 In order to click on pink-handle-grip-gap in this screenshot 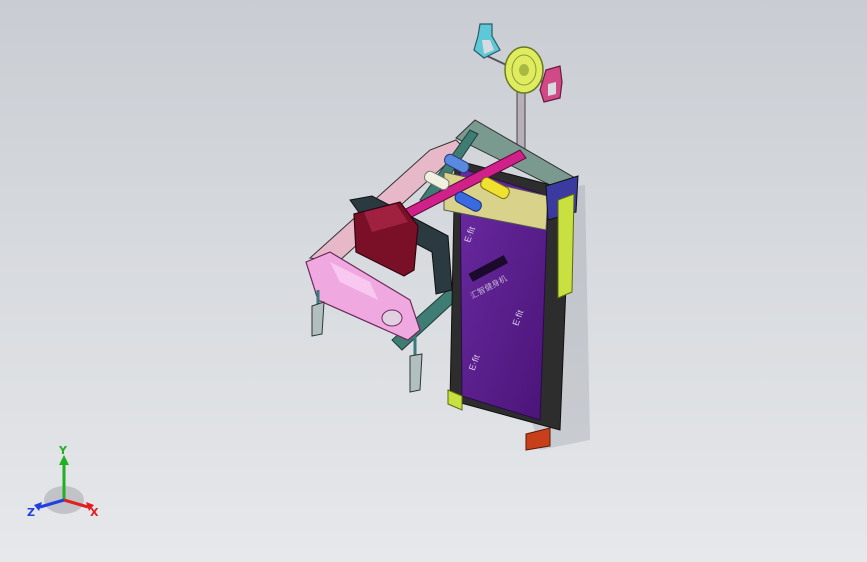, I will do `click(552, 89)`.